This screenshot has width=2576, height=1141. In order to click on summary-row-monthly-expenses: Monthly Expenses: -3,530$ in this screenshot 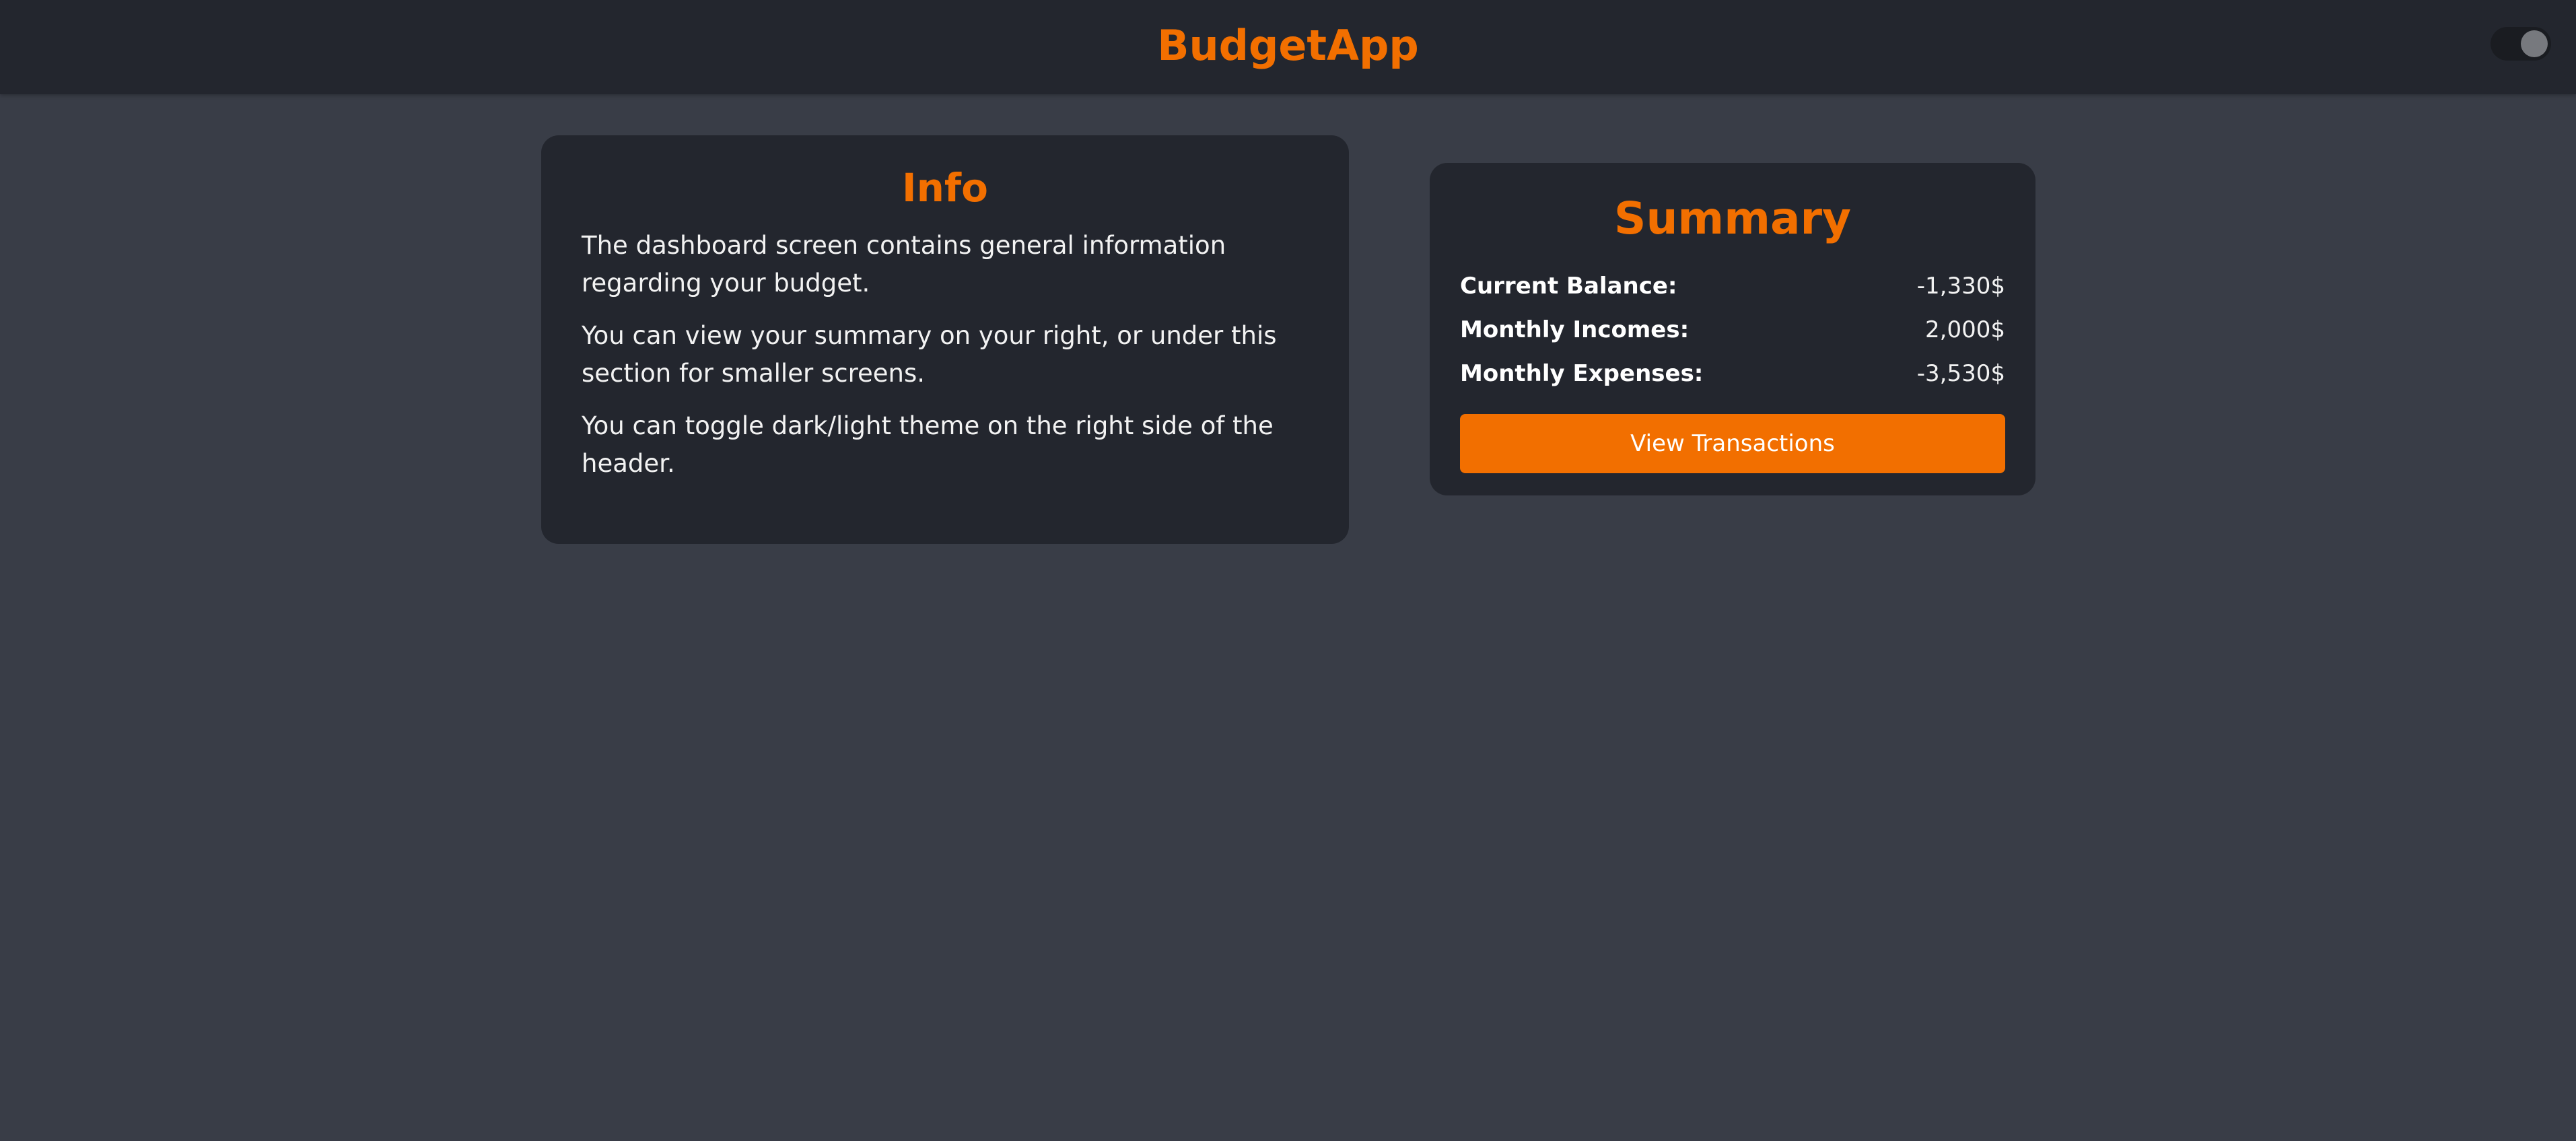, I will do `click(1732, 373)`.